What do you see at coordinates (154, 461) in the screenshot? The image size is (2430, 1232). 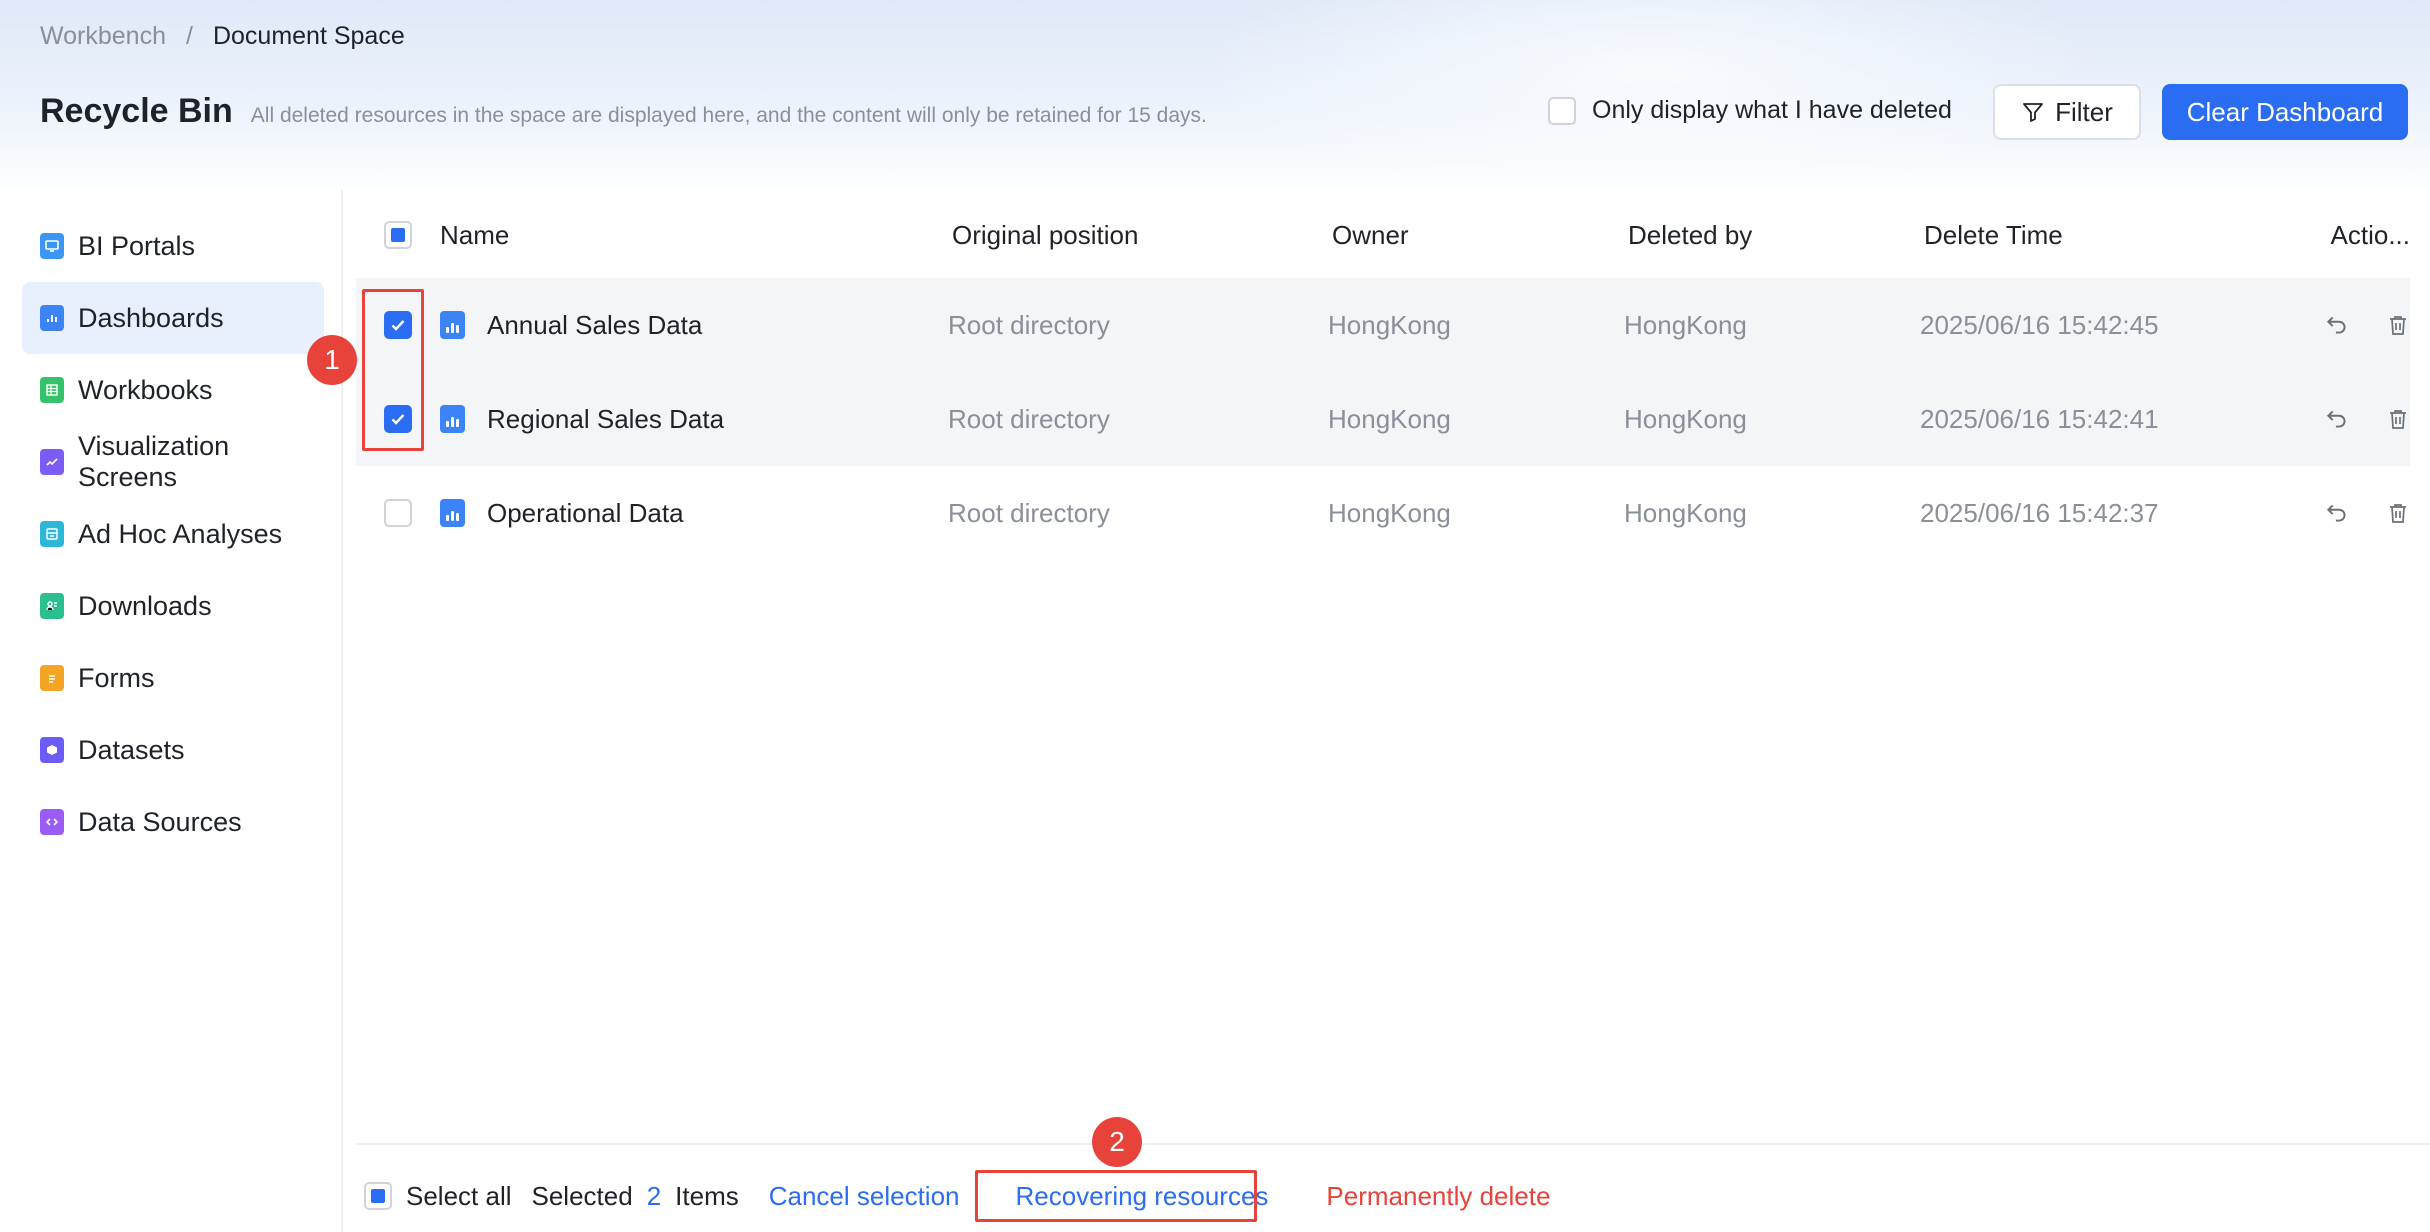 I see `sidebar-item-label: Visualization Screens` at bounding box center [154, 461].